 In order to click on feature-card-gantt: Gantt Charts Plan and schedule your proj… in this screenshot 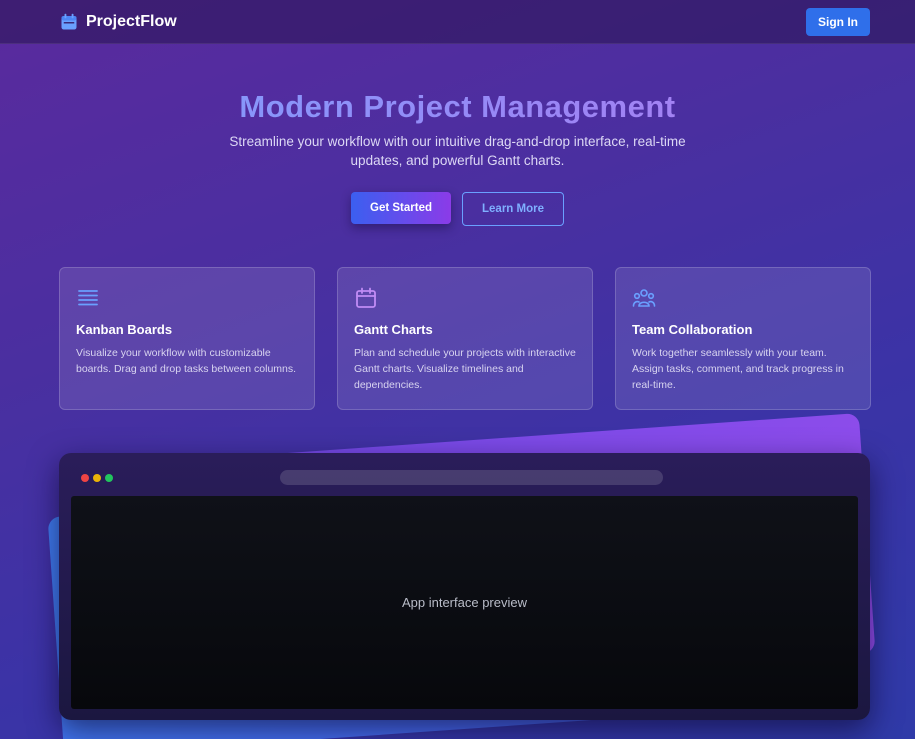, I will do `click(465, 338)`.